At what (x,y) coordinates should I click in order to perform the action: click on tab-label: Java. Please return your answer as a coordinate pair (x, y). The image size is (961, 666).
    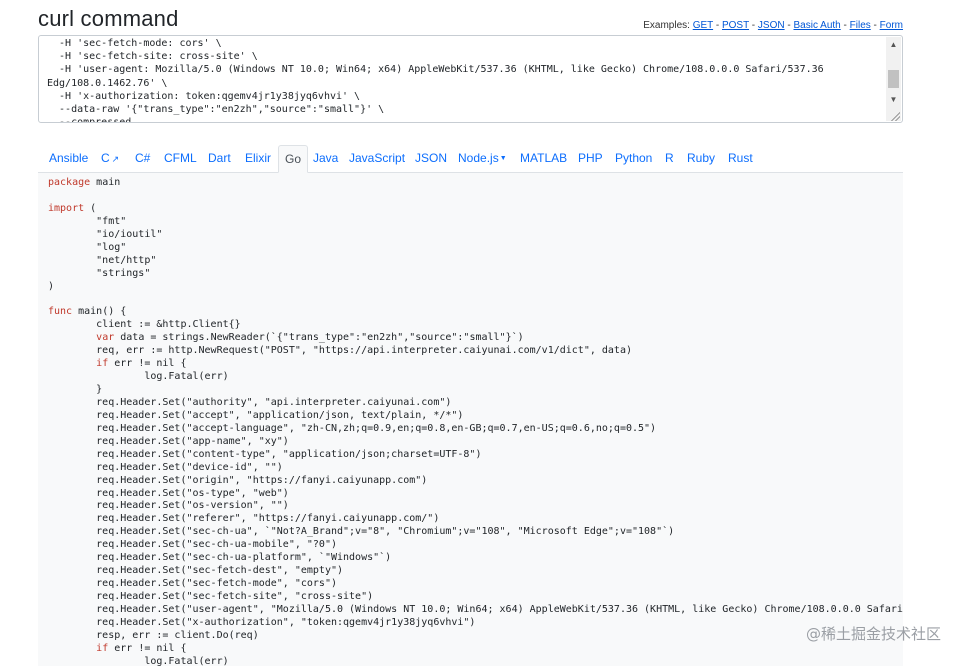
    Looking at the image, I should click on (326, 158).